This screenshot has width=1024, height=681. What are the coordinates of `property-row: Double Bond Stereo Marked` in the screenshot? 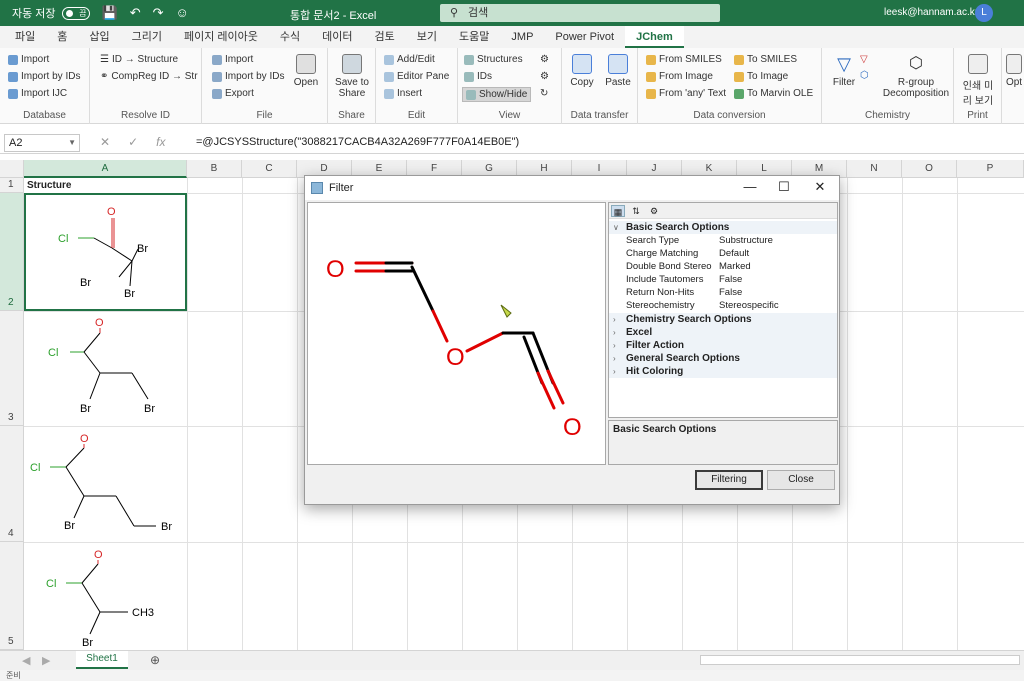 It's located at (723, 266).